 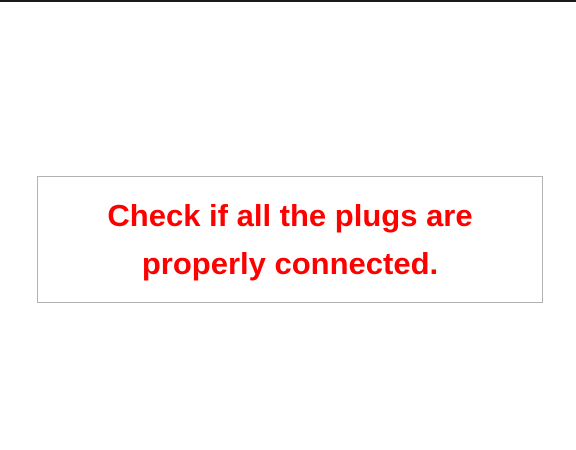 I want to click on top-divider, so click(x=288, y=1).